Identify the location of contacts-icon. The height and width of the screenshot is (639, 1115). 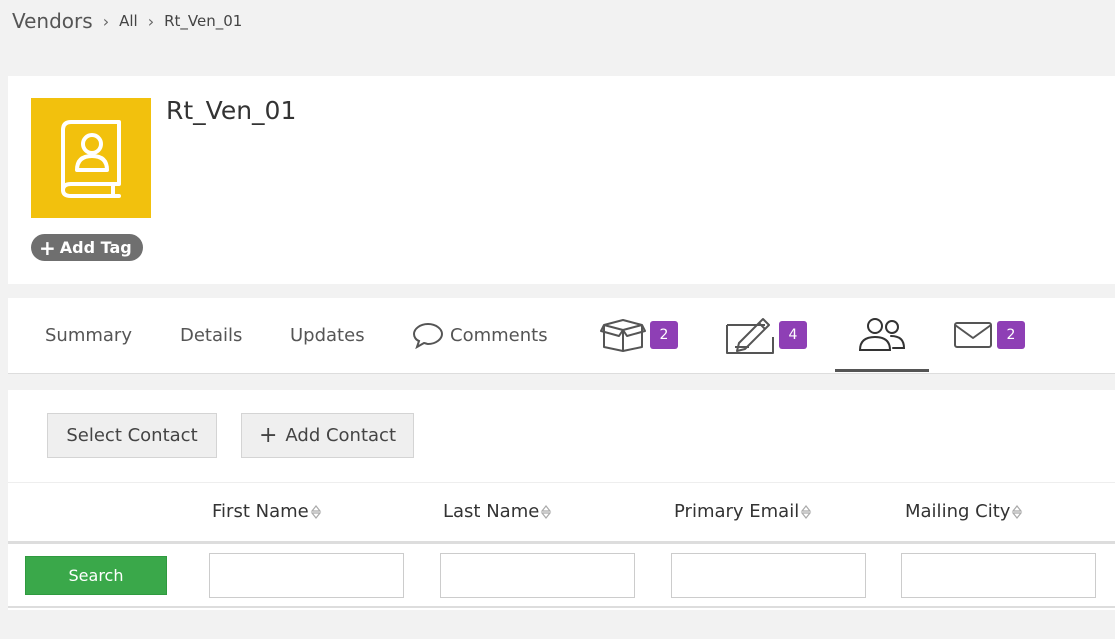
(882, 334).